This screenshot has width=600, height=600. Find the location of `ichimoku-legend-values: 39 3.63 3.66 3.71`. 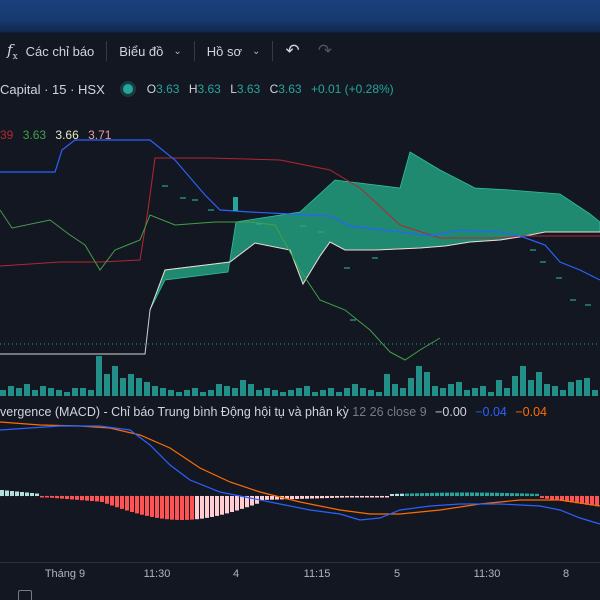

ichimoku-legend-values: 39 3.63 3.66 3.71 is located at coordinates (58, 135).